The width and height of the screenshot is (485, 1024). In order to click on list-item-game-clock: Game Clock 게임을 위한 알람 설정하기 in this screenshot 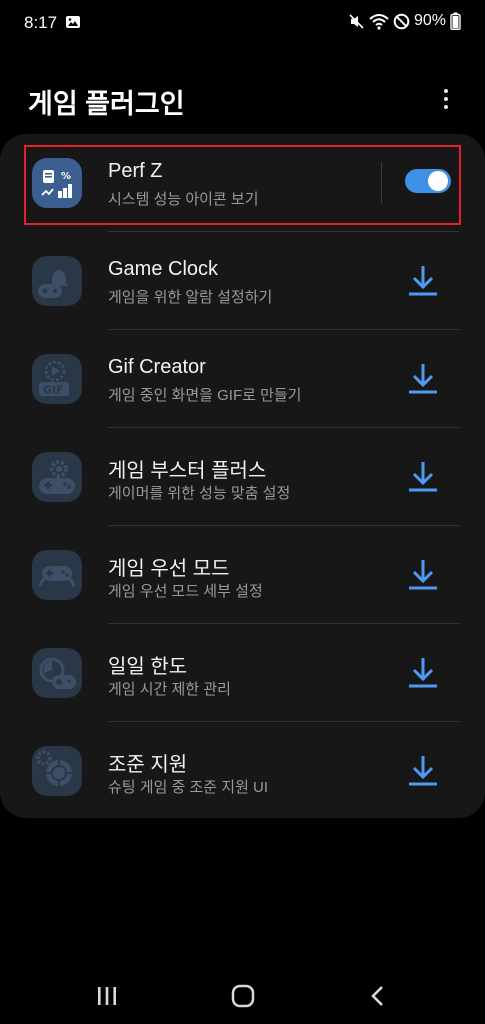, I will do `click(242, 281)`.